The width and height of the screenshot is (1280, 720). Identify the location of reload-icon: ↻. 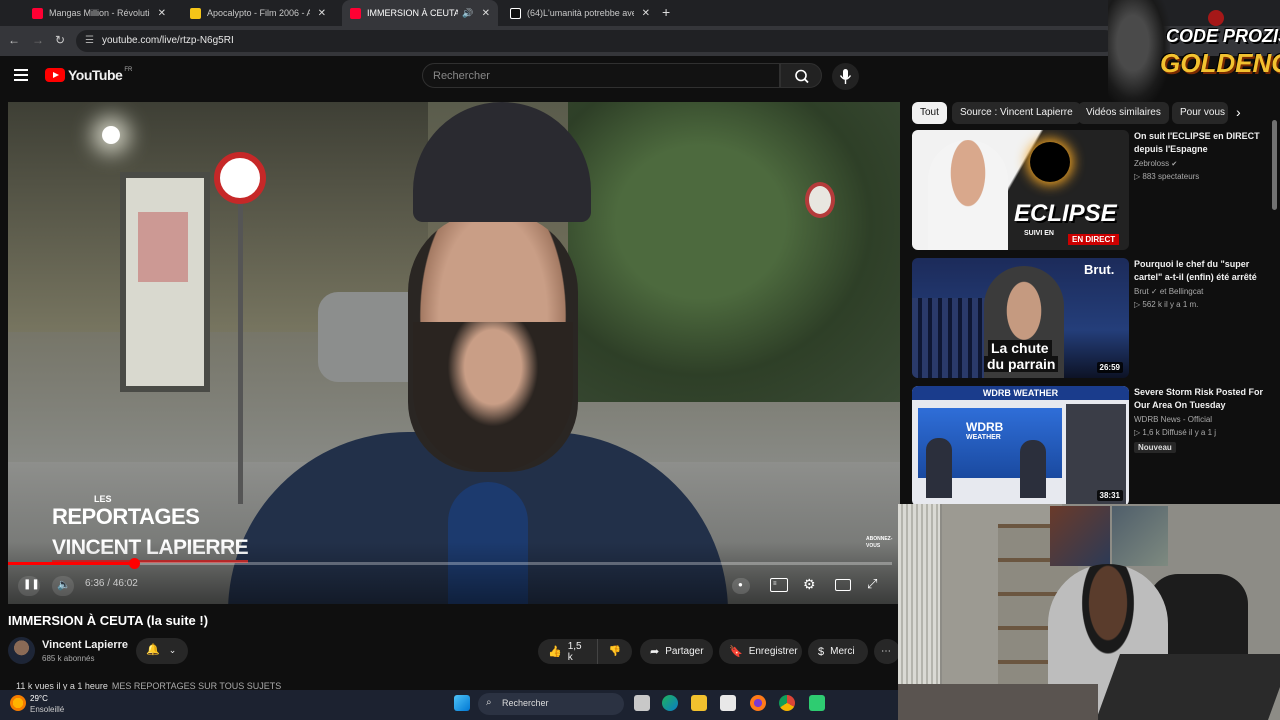
(60, 40).